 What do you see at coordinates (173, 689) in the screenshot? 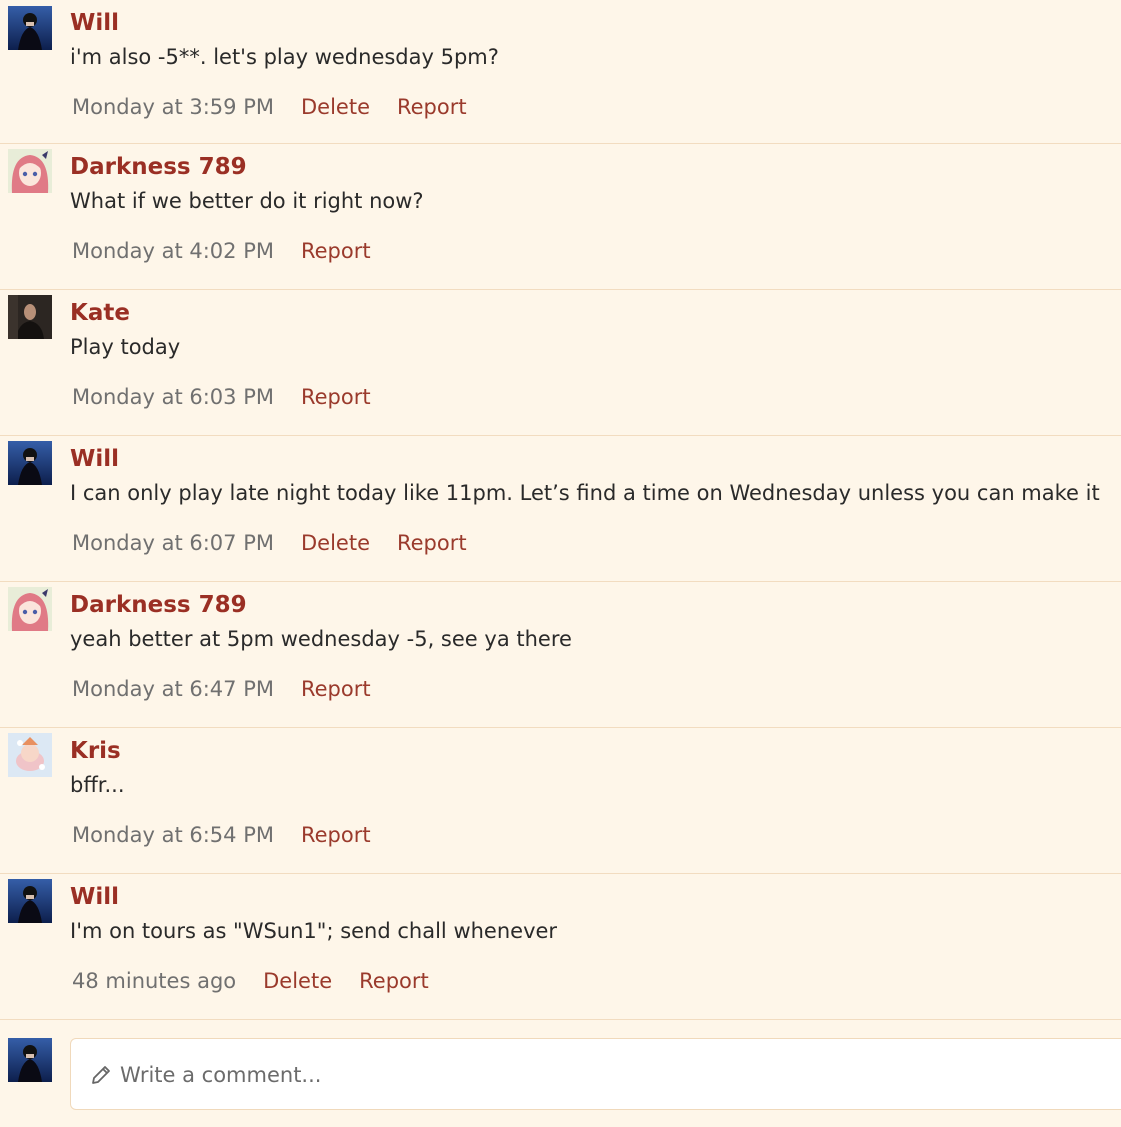
I see `comment-timestamp: Monday at 6:47 PM` at bounding box center [173, 689].